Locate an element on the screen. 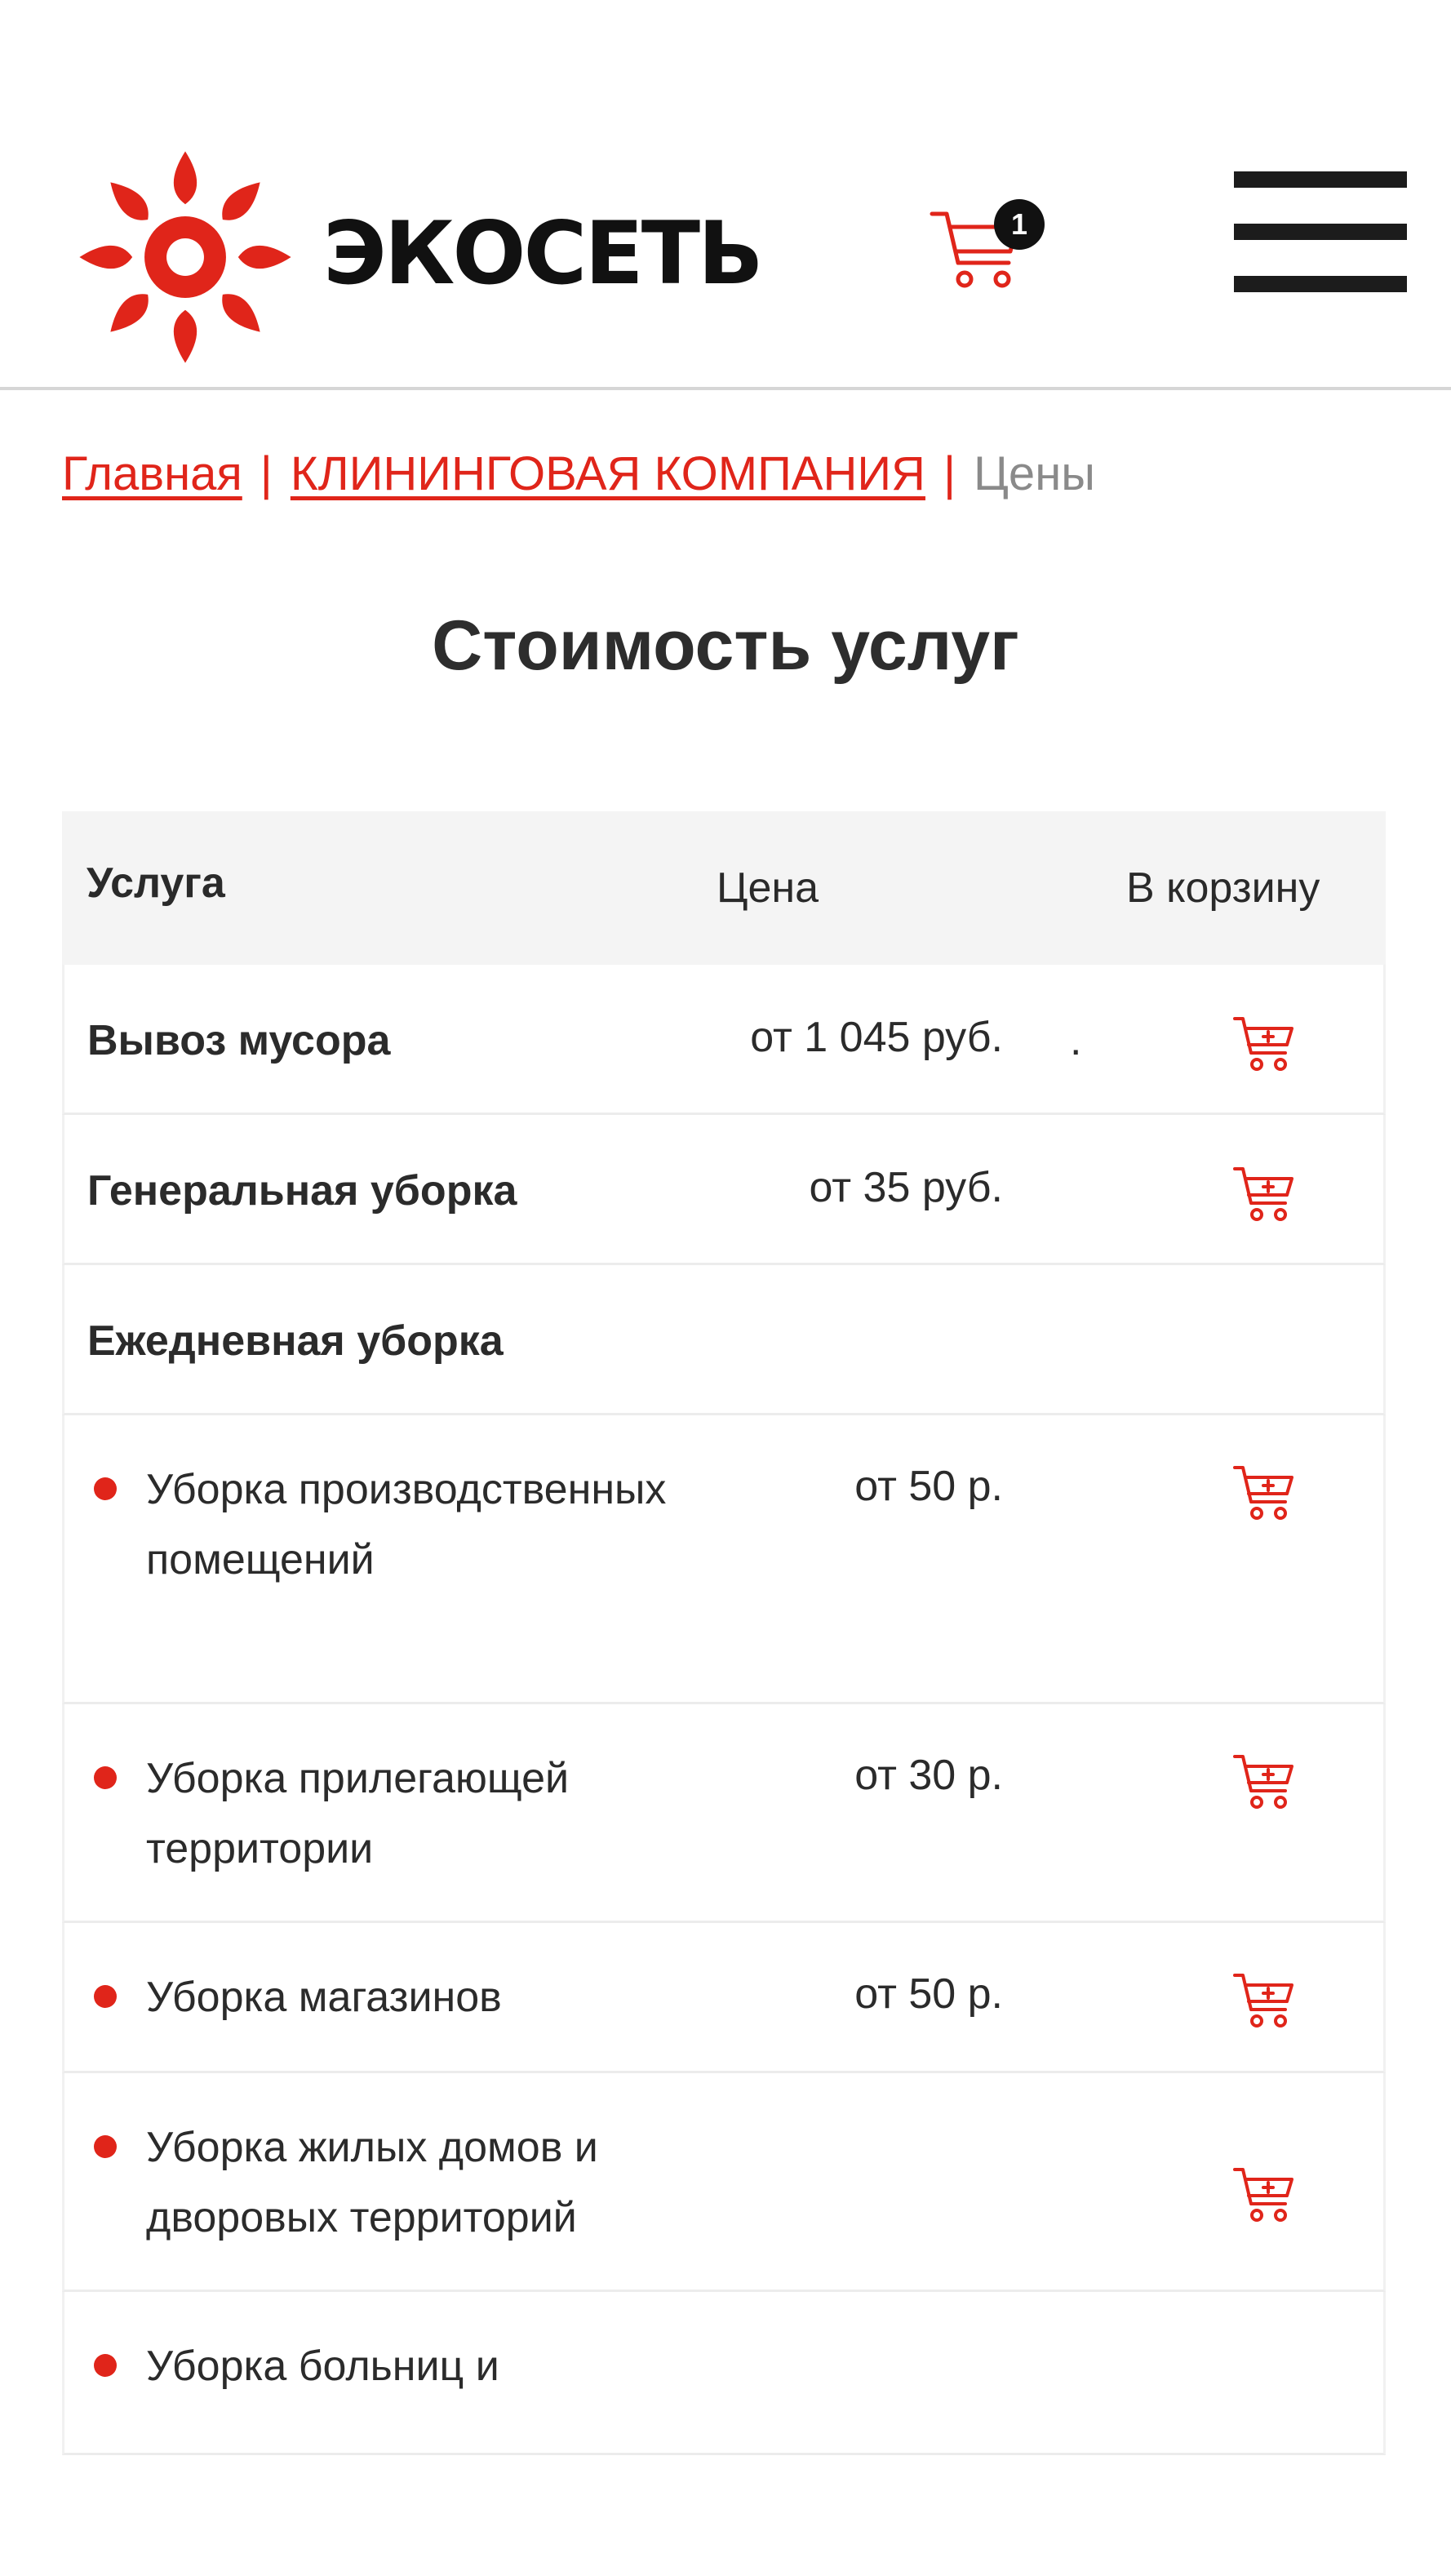  table-row: Уборка жилых домов и дворовых территорий is located at coordinates (724, 2182).